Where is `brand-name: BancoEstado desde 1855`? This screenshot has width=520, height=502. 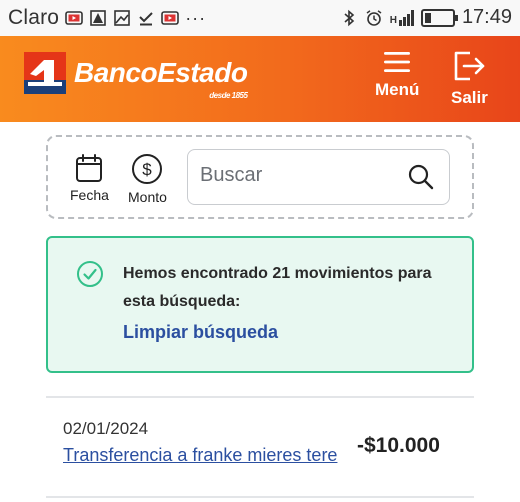 brand-name: BancoEstado desde 1855 is located at coordinates (161, 78).